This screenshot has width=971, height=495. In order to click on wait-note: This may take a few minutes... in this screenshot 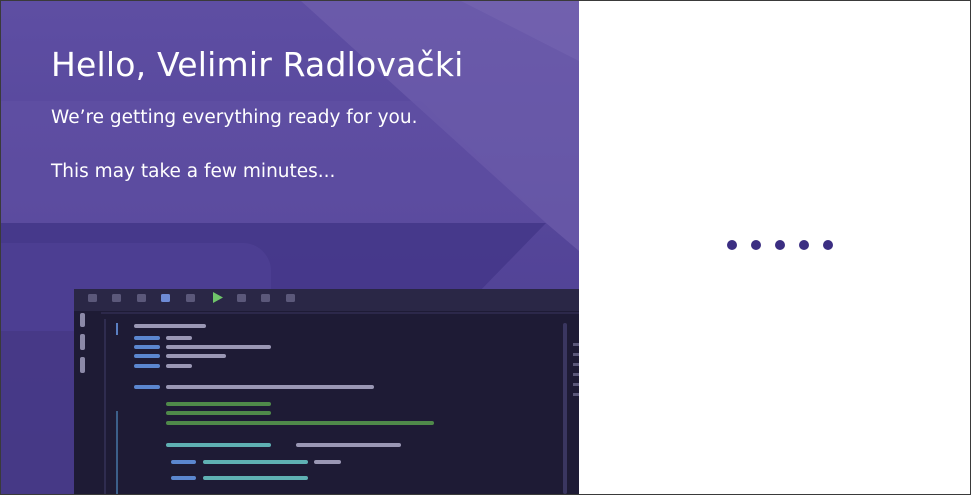, I will do `click(193, 171)`.